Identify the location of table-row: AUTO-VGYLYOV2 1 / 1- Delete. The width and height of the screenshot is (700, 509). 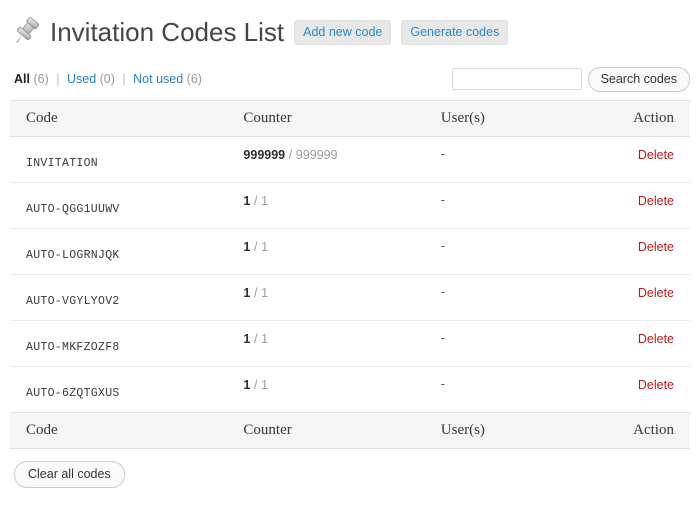
(350, 297).